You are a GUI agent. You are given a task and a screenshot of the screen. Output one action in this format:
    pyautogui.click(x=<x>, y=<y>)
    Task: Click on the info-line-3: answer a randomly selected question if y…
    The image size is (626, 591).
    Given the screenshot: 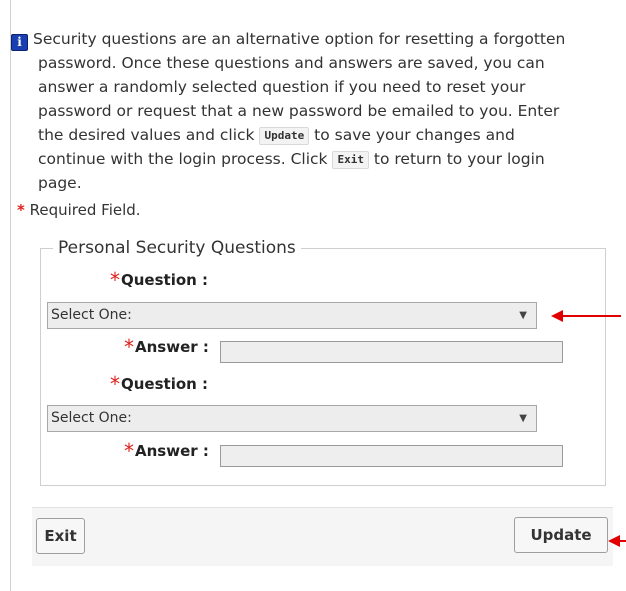 What is the action you would take?
    pyautogui.click(x=328, y=87)
    